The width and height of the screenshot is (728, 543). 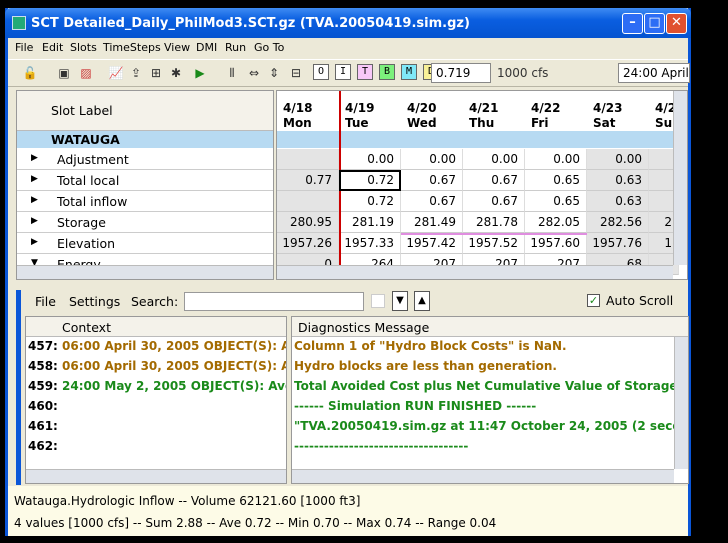 I want to click on grid-cell: 281.49, so click(x=432, y=222).